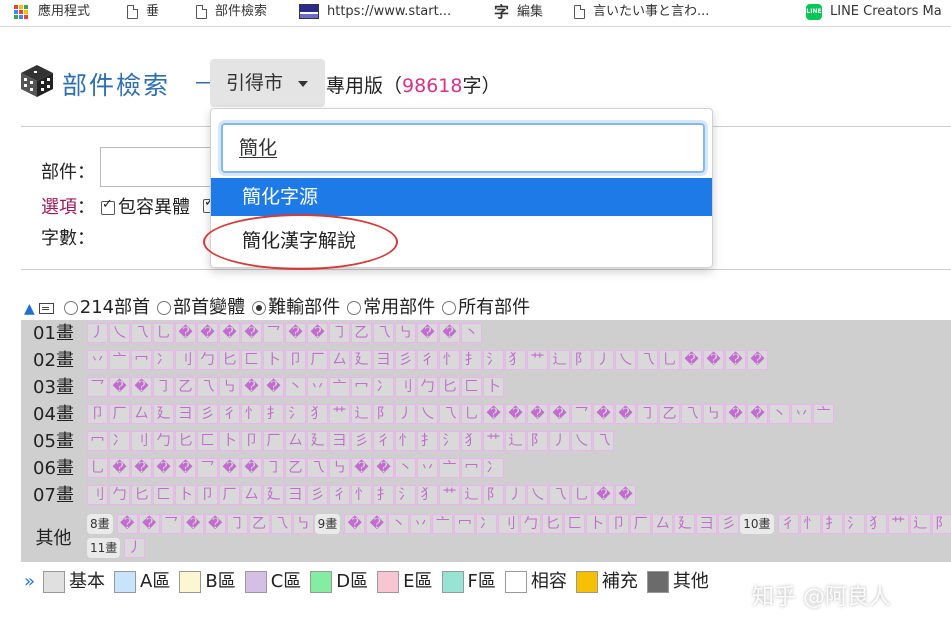 The height and width of the screenshot is (631, 951). I want to click on stroke-group-tag: 9畫, so click(327, 524).